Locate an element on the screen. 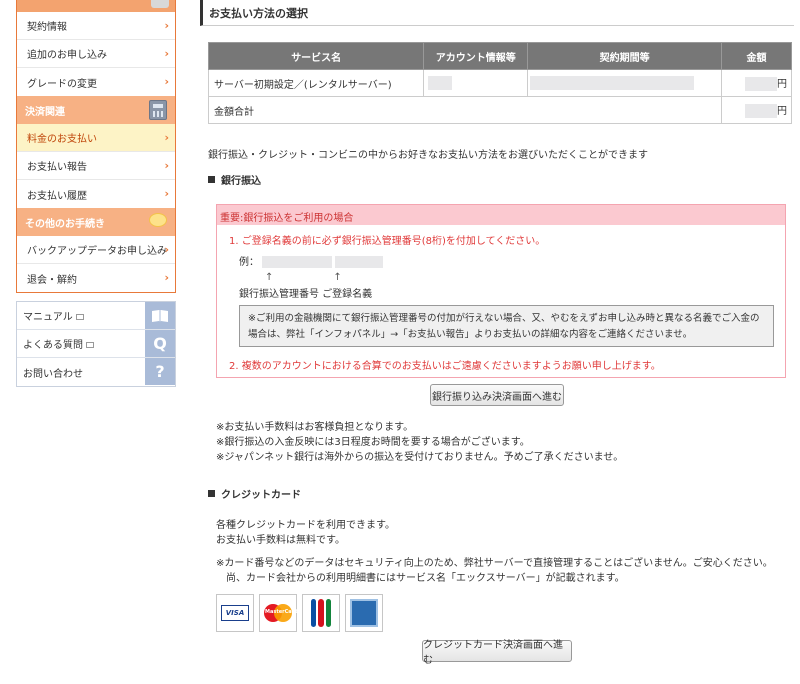 This screenshot has height=684, width=800. table-header: サービス名 is located at coordinates (316, 56).